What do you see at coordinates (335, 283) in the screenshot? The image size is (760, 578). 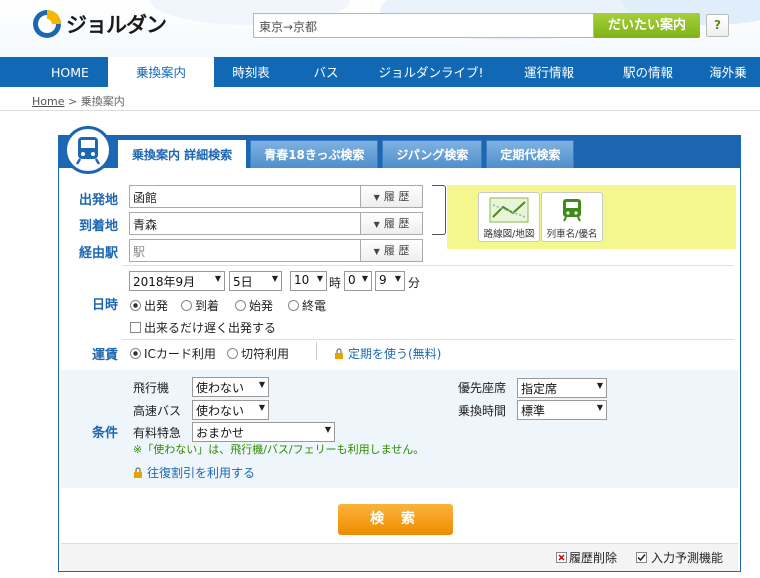 I see `hour-unit: 時` at bounding box center [335, 283].